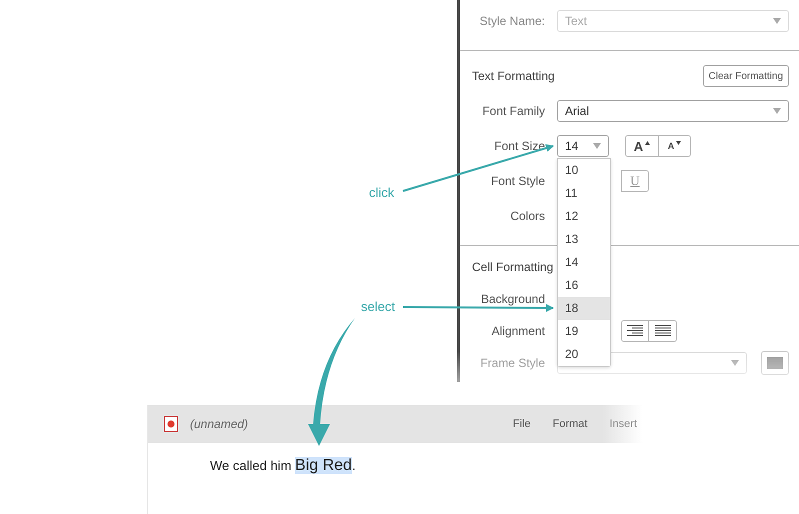  I want to click on decrease-size-button: A, so click(675, 146).